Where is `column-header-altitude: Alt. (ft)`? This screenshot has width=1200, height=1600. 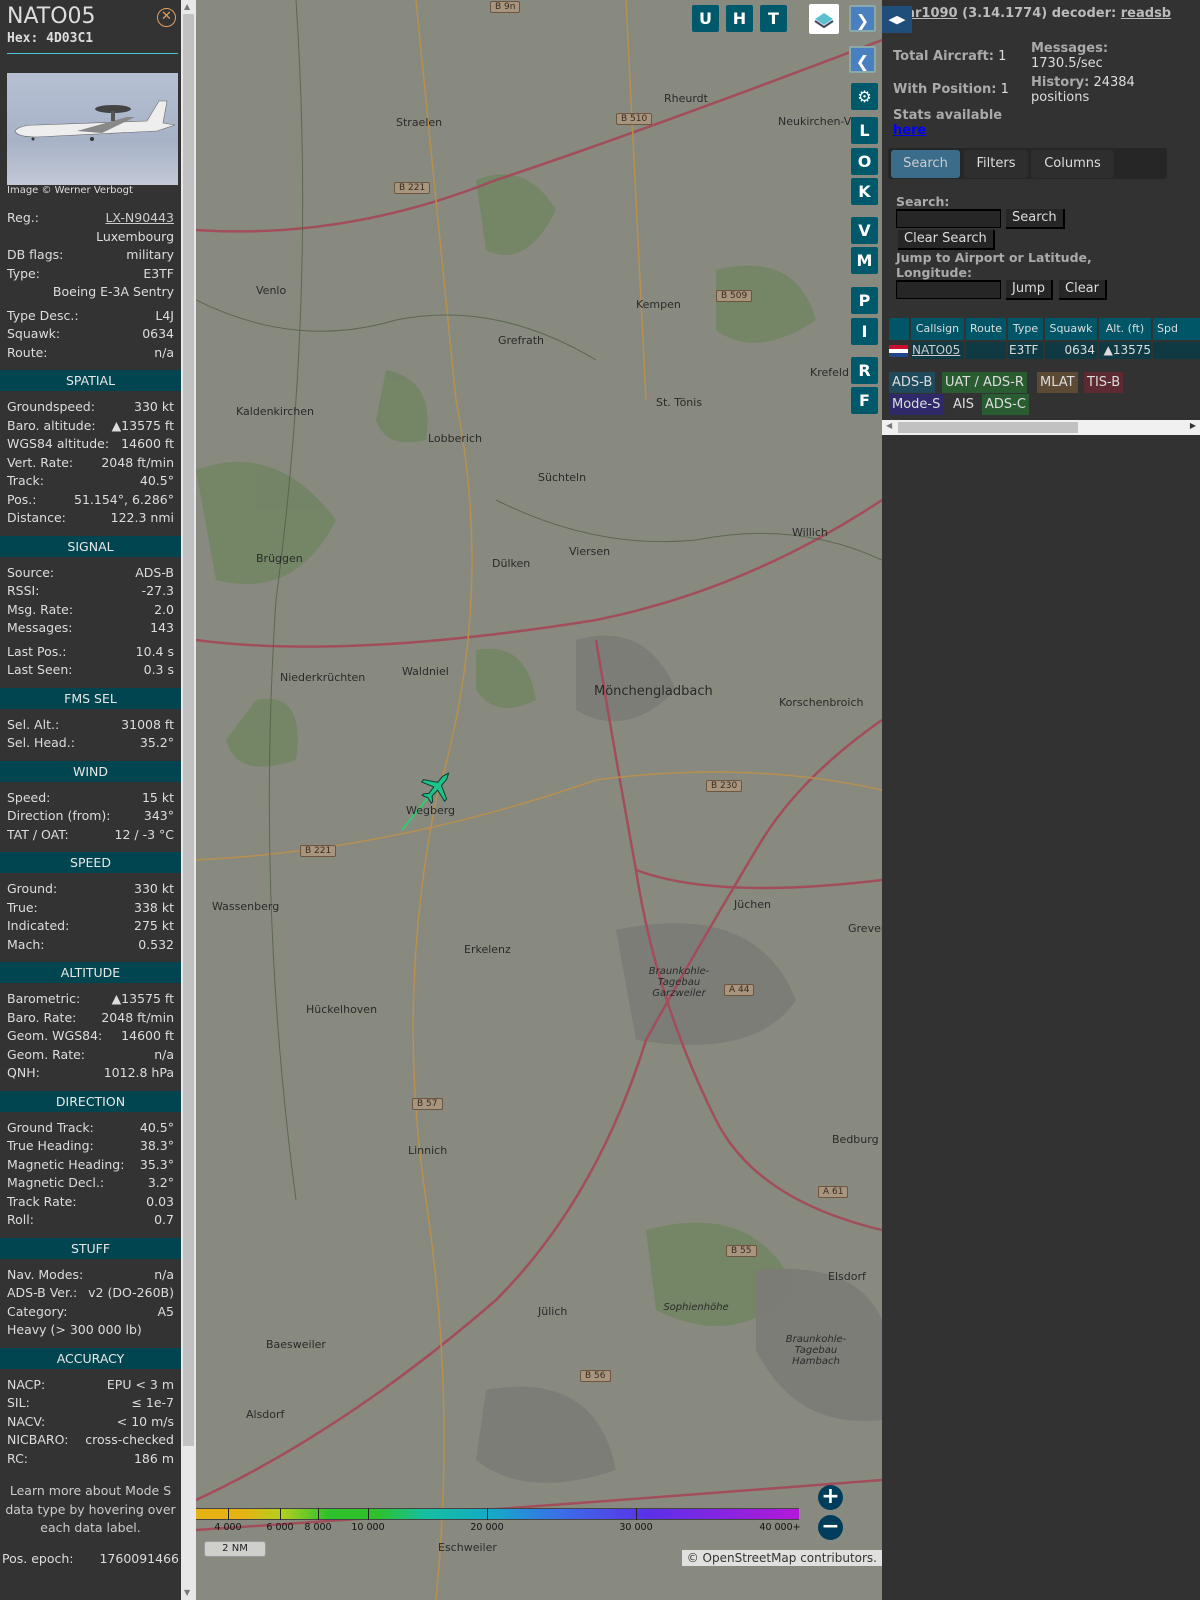
column-header-altitude: Alt. (ft) is located at coordinates (1125, 329).